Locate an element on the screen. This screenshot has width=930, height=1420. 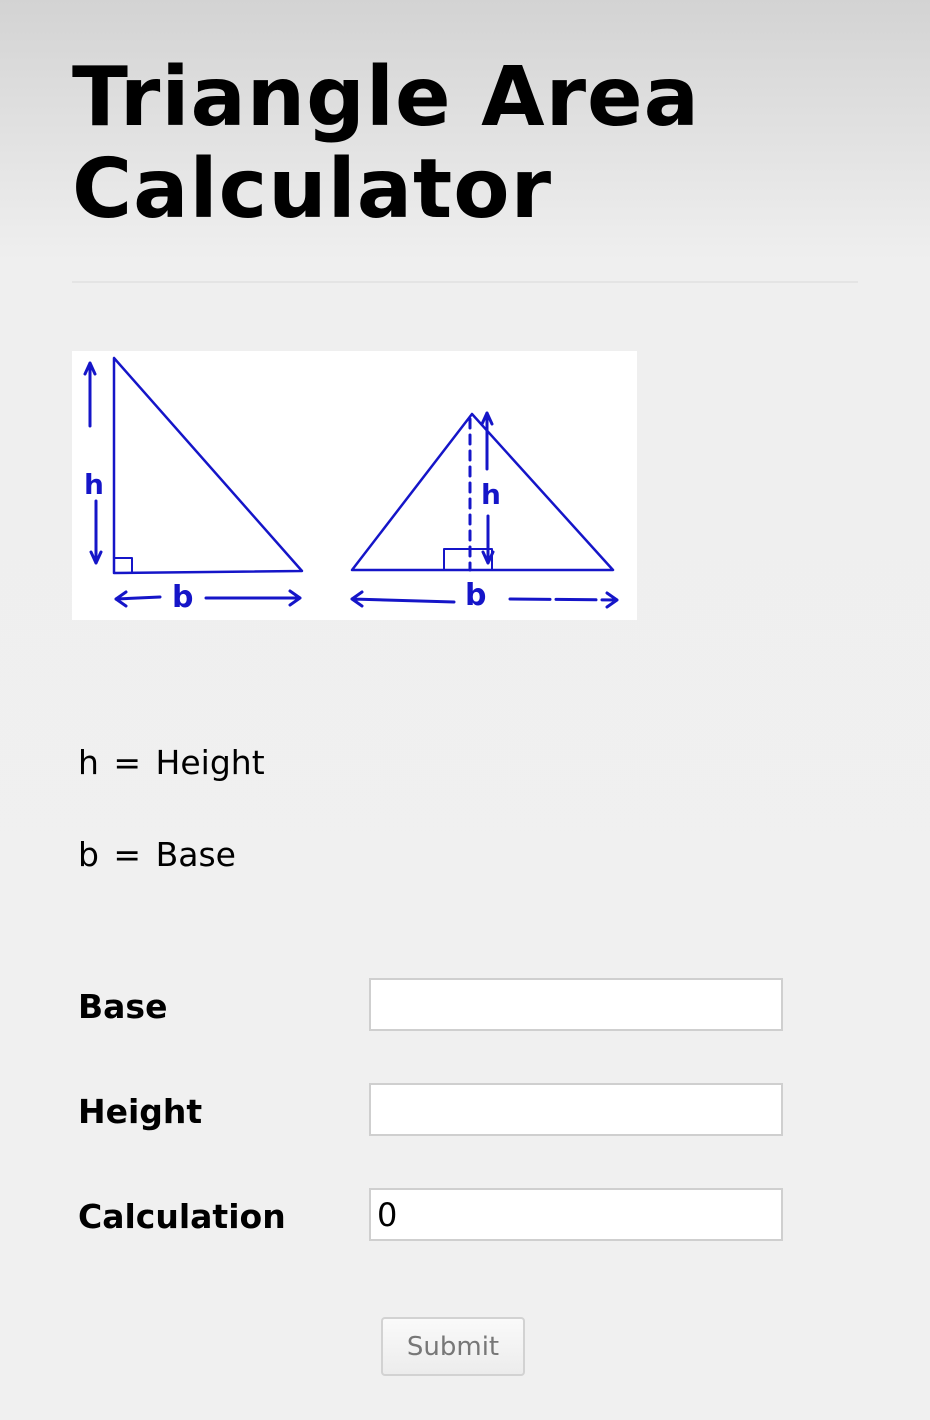
height-input is located at coordinates (576, 1109).